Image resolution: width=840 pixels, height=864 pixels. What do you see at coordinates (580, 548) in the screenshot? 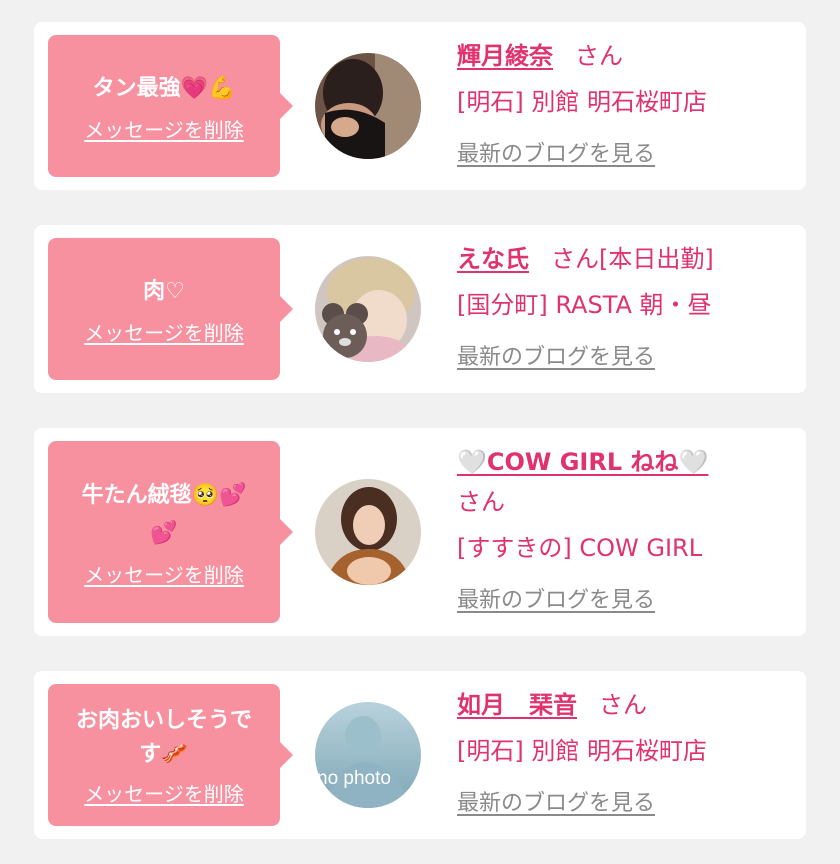
I see `shop-name: [すすきの] COW GIRL` at bounding box center [580, 548].